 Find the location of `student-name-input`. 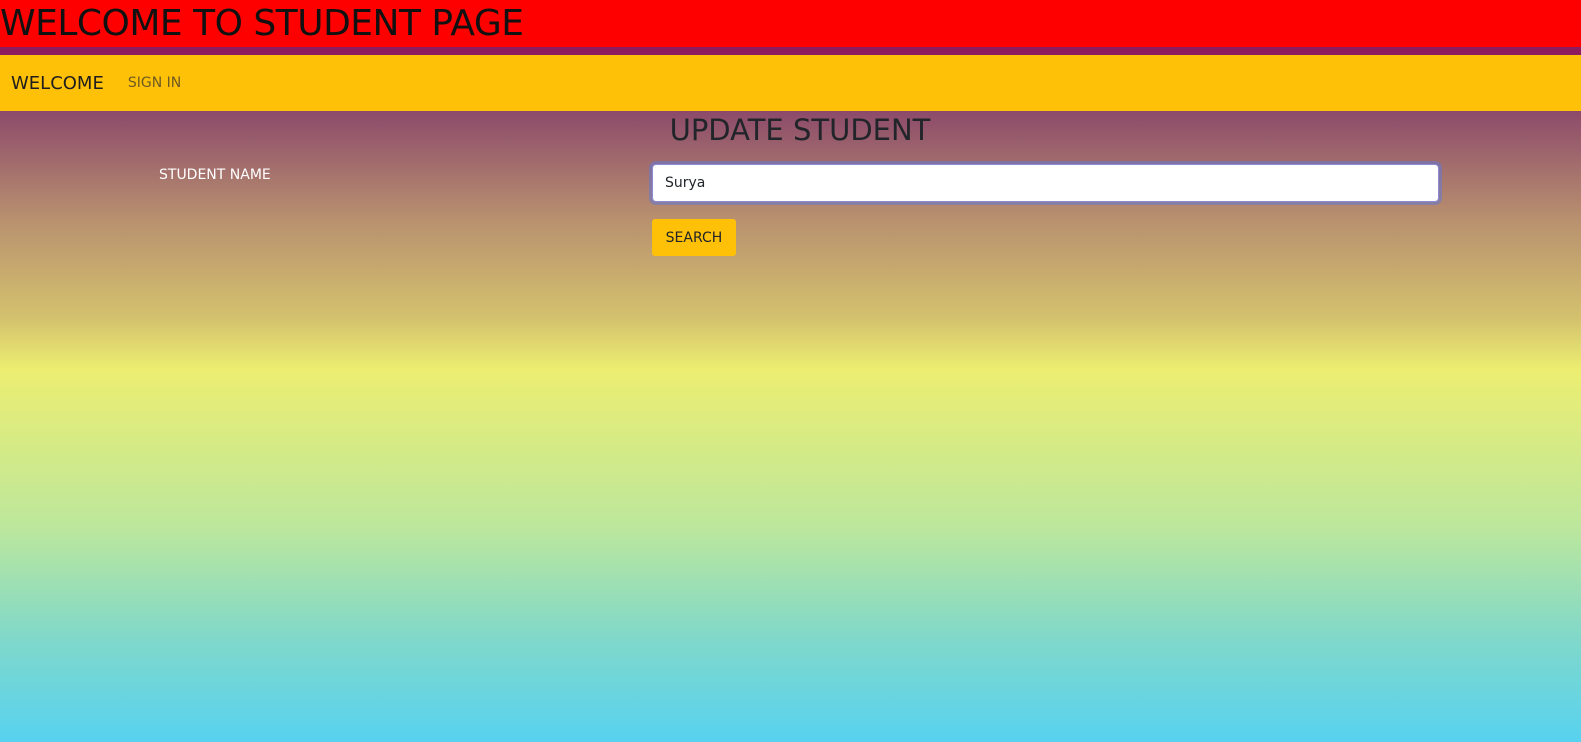

student-name-input is located at coordinates (1045, 183).